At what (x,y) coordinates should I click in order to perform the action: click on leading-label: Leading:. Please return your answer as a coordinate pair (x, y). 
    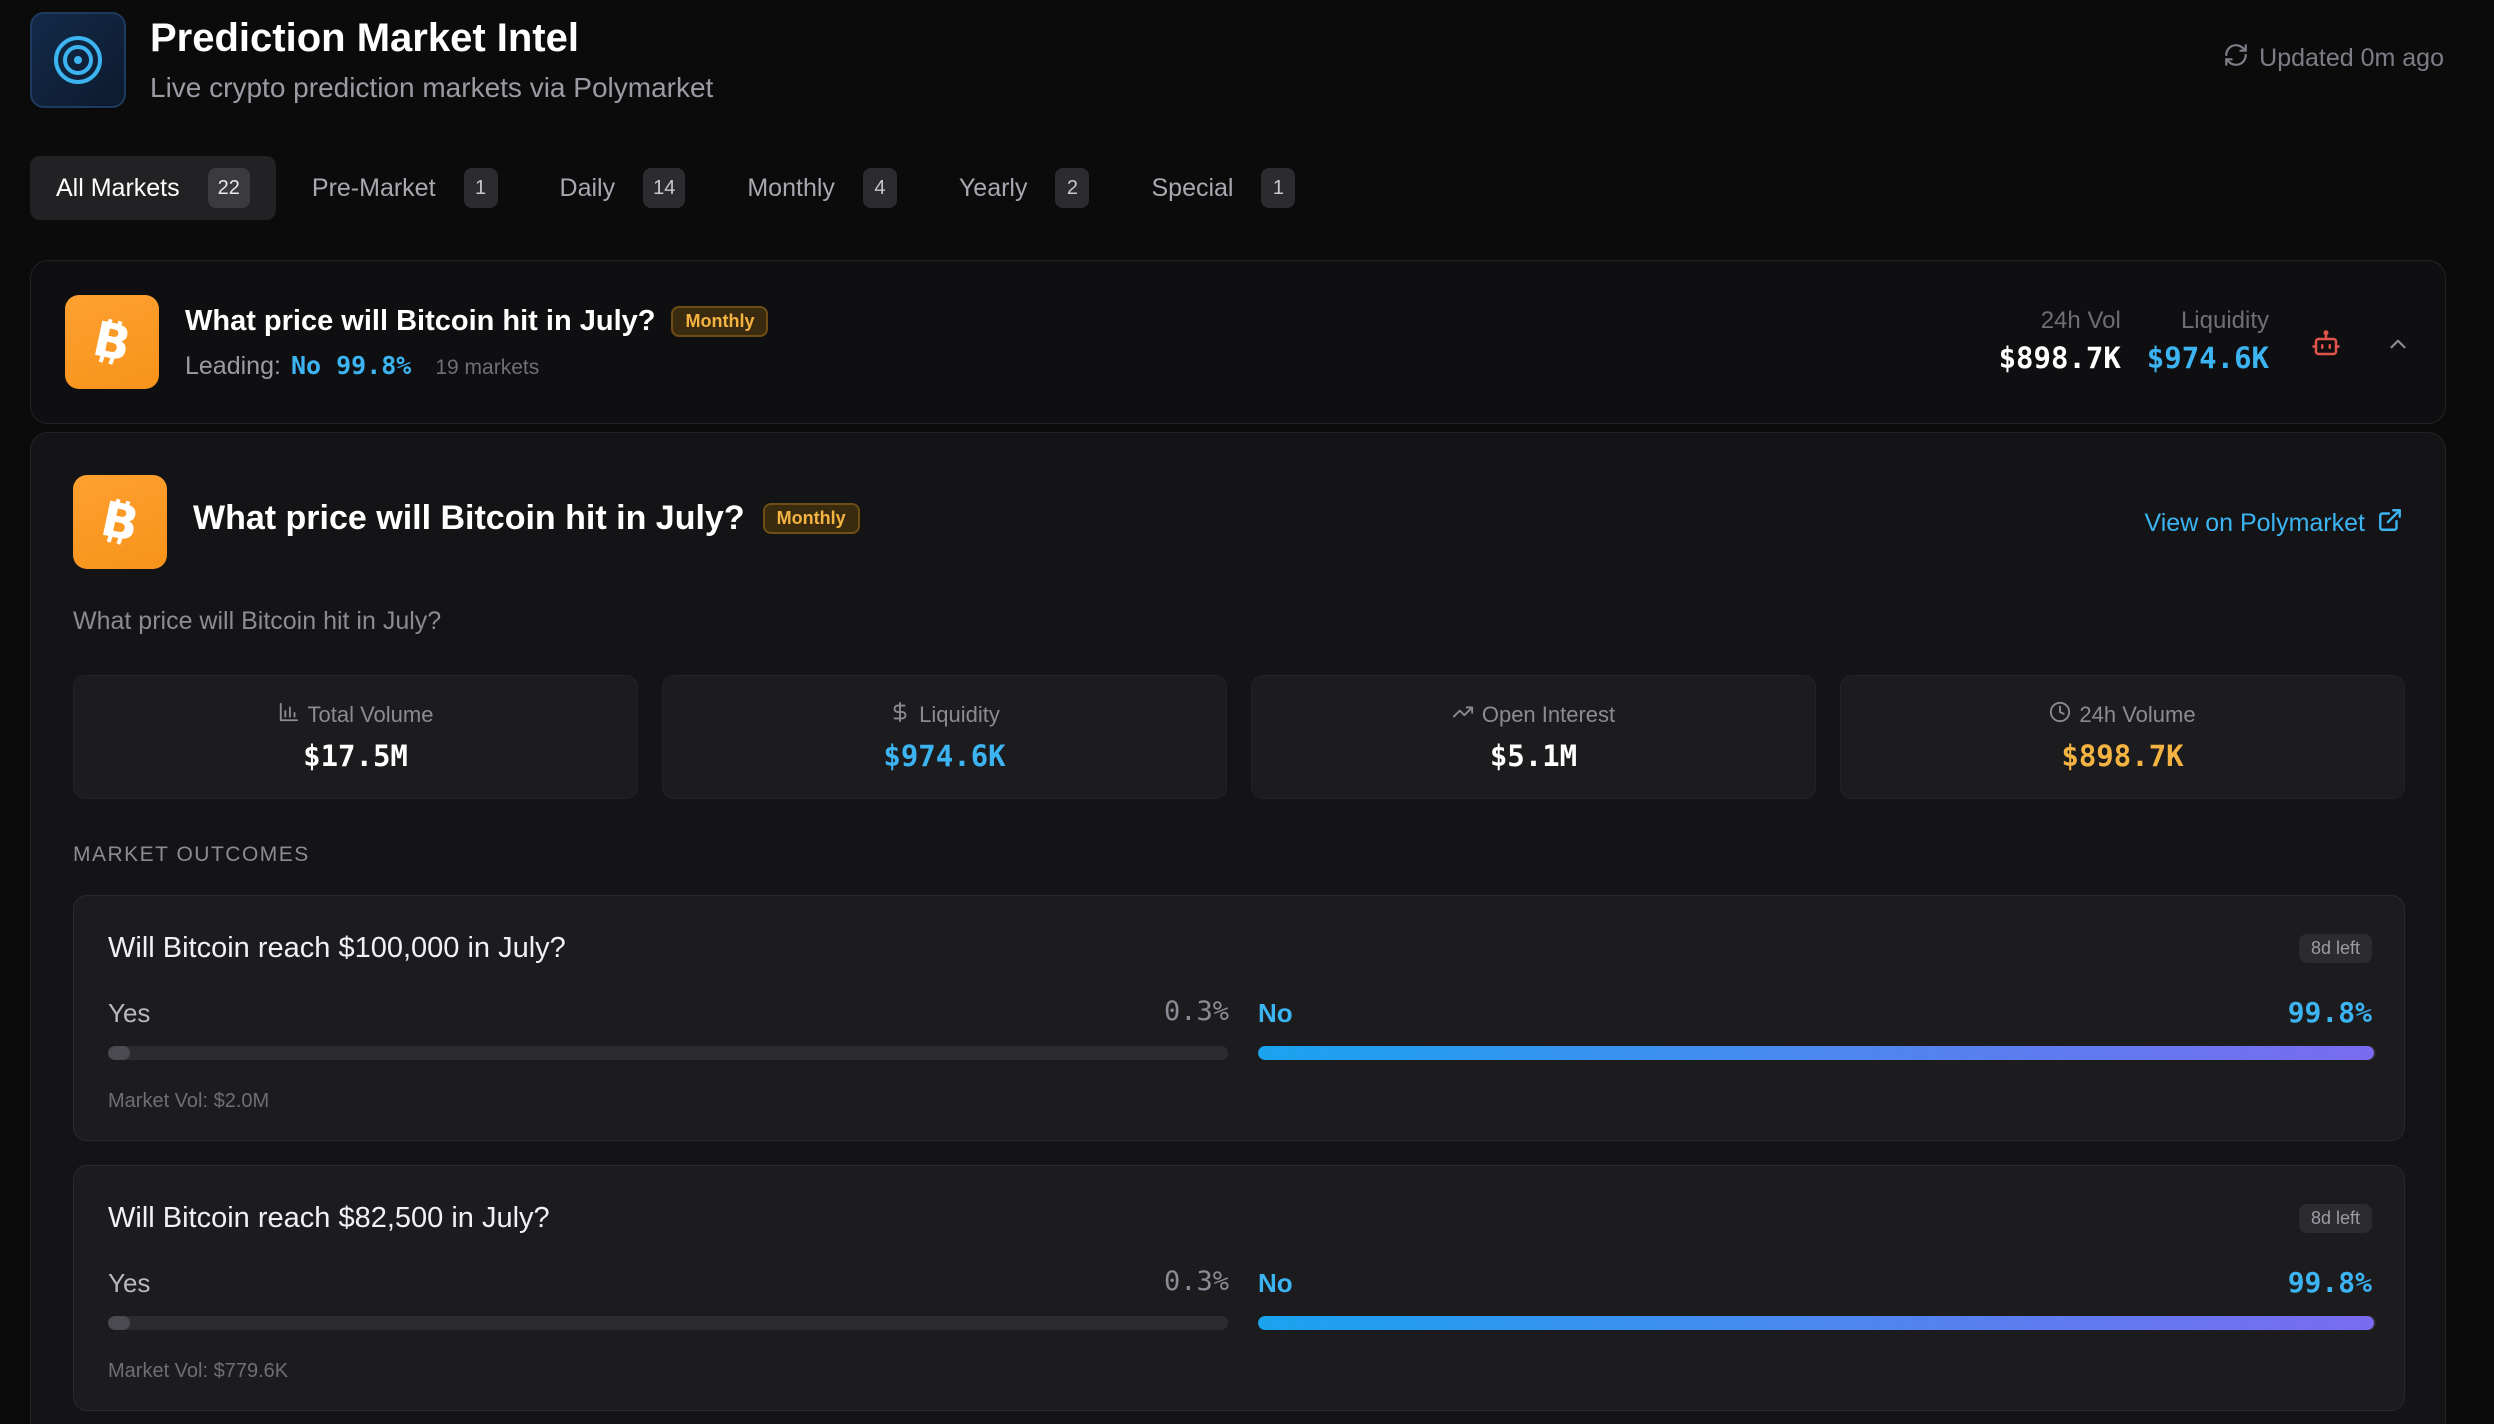
    Looking at the image, I should click on (233, 366).